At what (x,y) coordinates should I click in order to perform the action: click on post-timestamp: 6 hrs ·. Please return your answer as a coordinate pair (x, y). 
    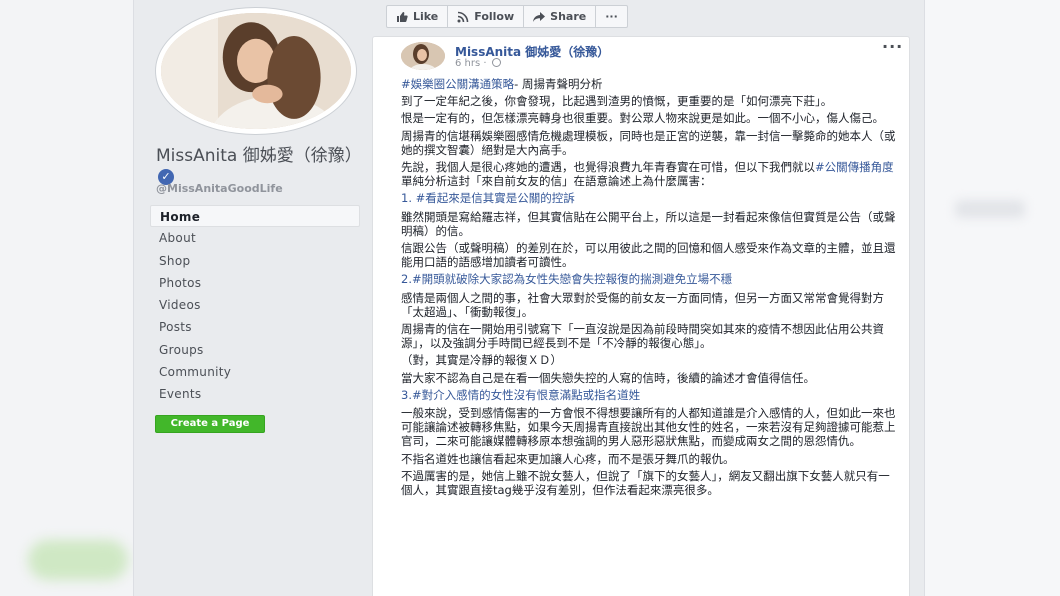
    Looking at the image, I should click on (478, 63).